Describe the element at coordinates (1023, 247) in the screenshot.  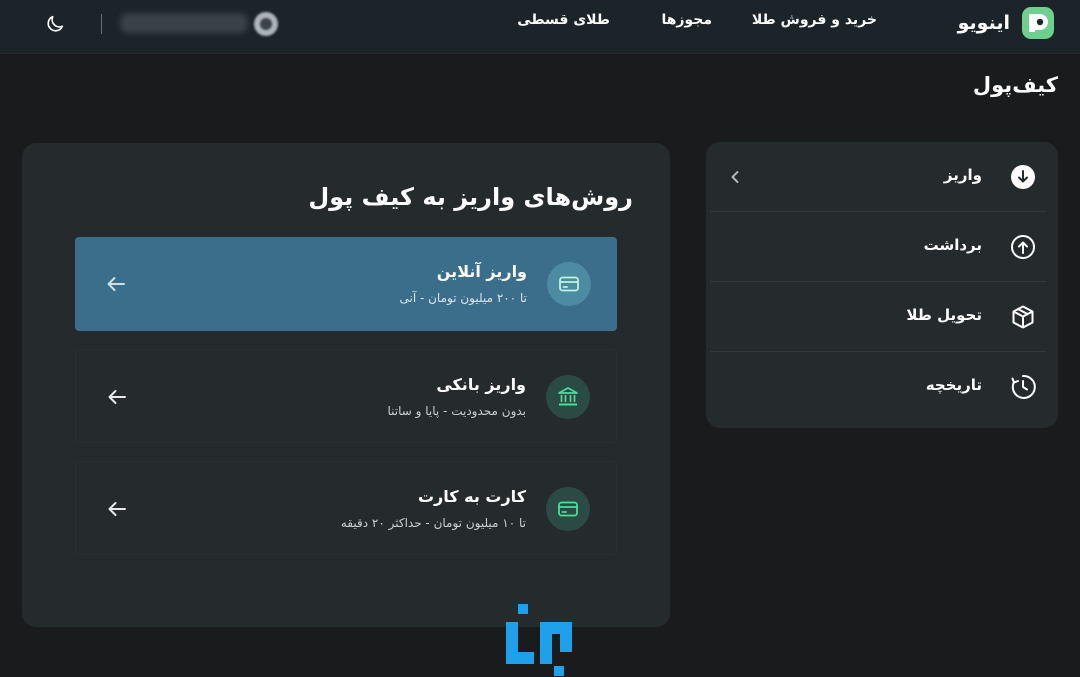
I see `upload-circle-icon` at that location.